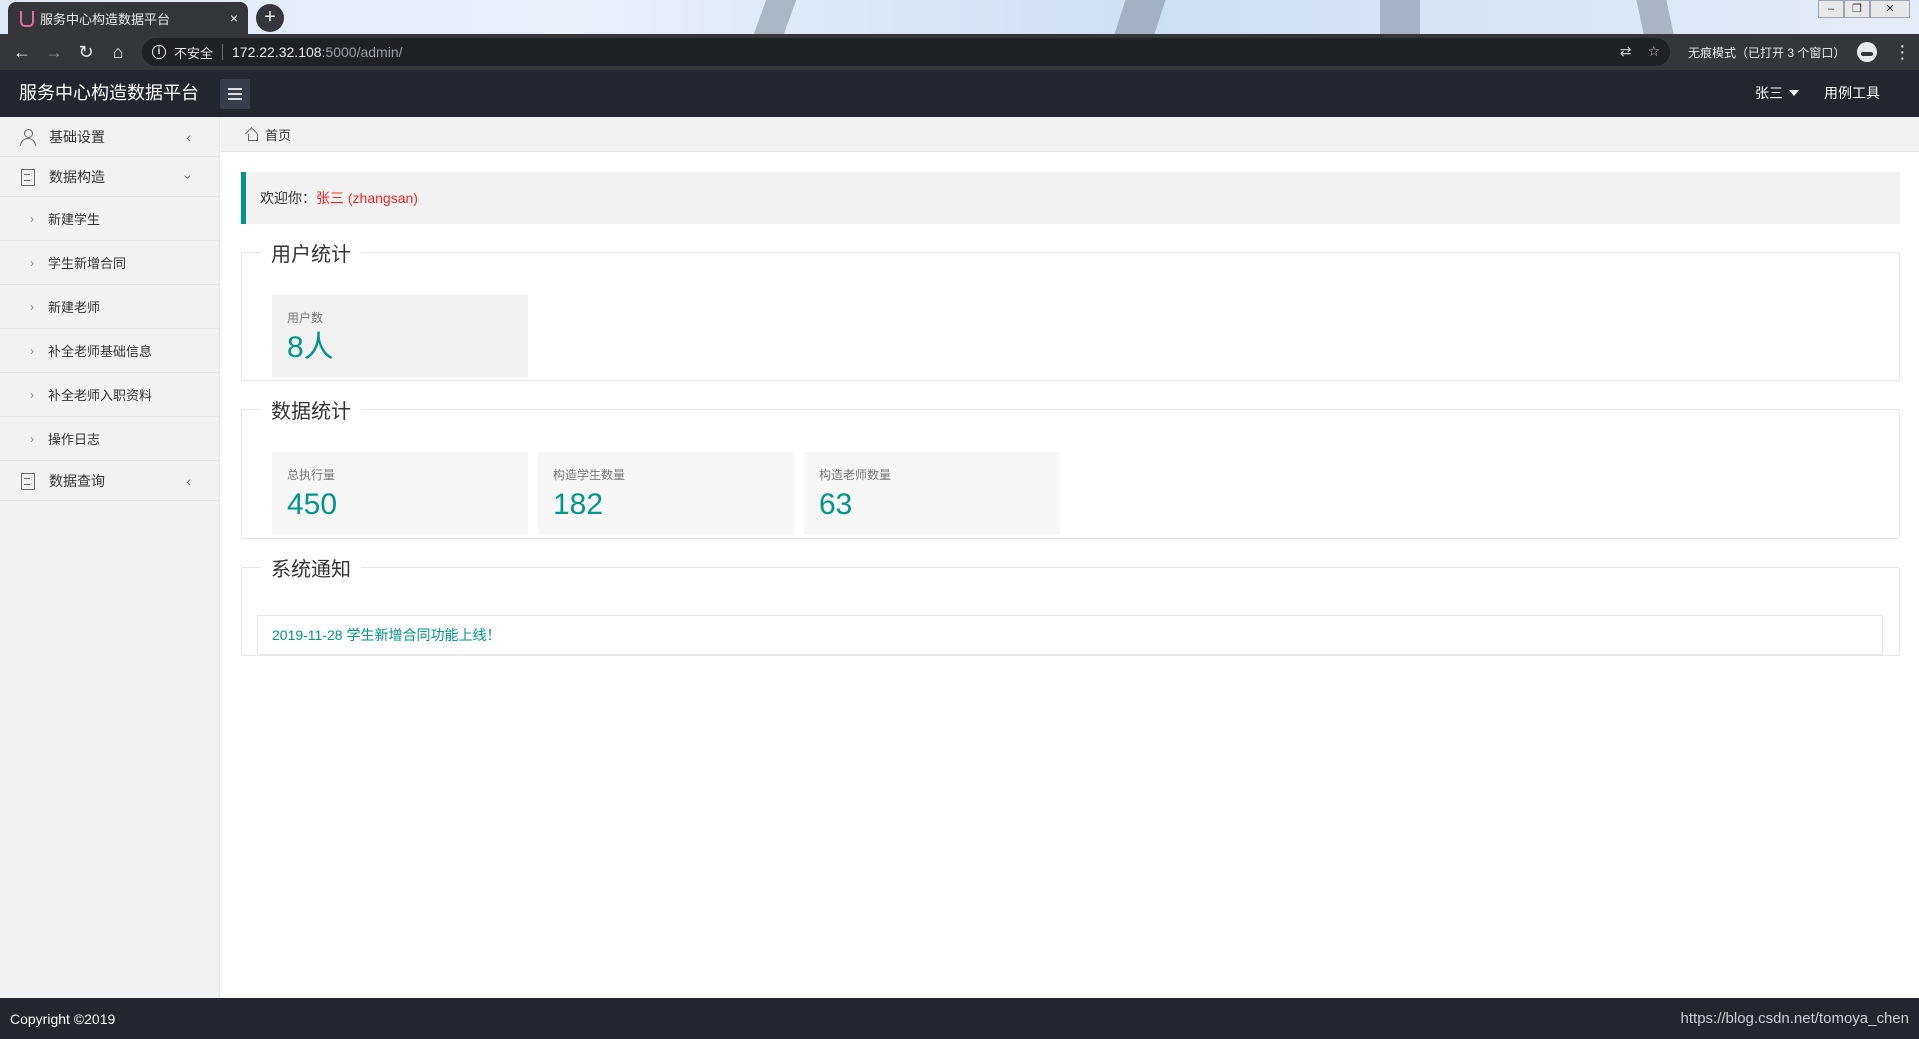  I want to click on copyright: Copyright ©2019, so click(63, 1018).